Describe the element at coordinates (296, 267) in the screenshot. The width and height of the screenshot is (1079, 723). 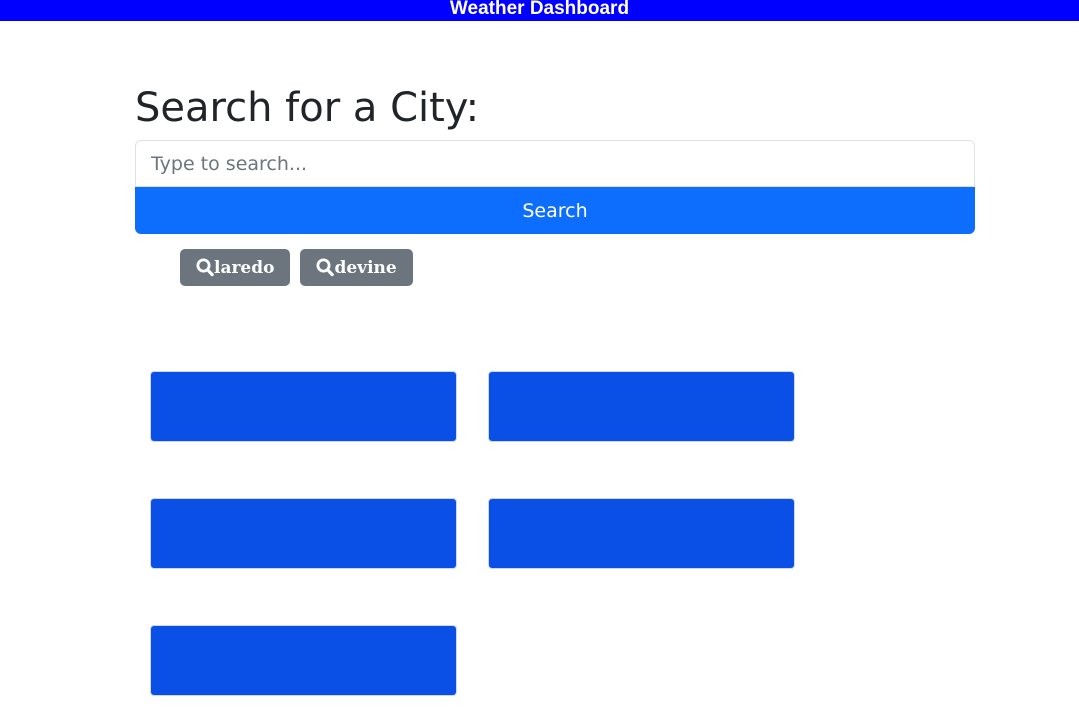
I see `search-history: laredo devine` at that location.